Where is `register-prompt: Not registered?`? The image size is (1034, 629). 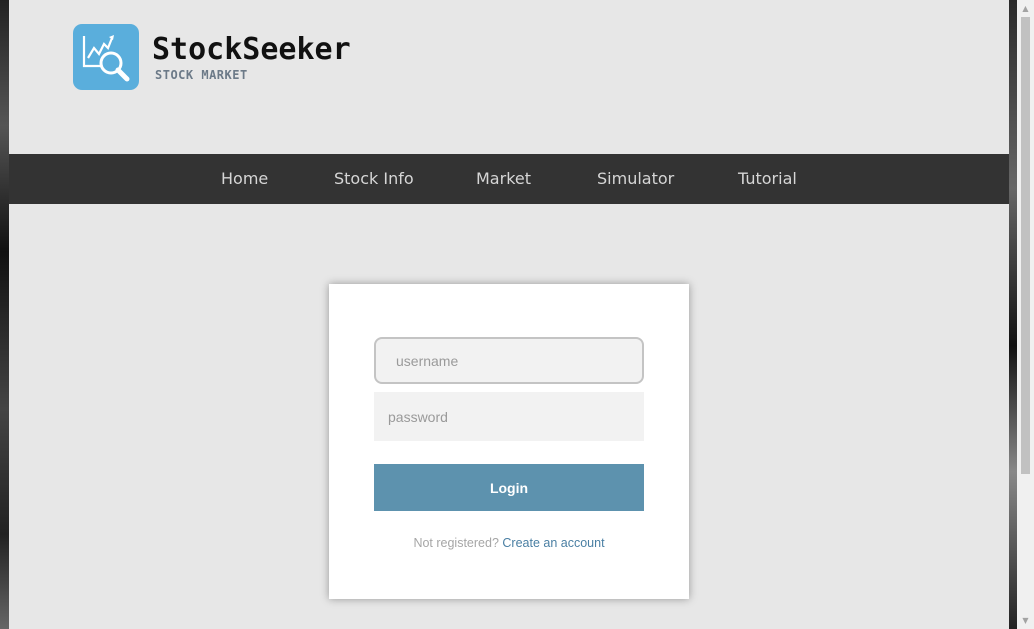
register-prompt: Not registered? is located at coordinates (456, 543).